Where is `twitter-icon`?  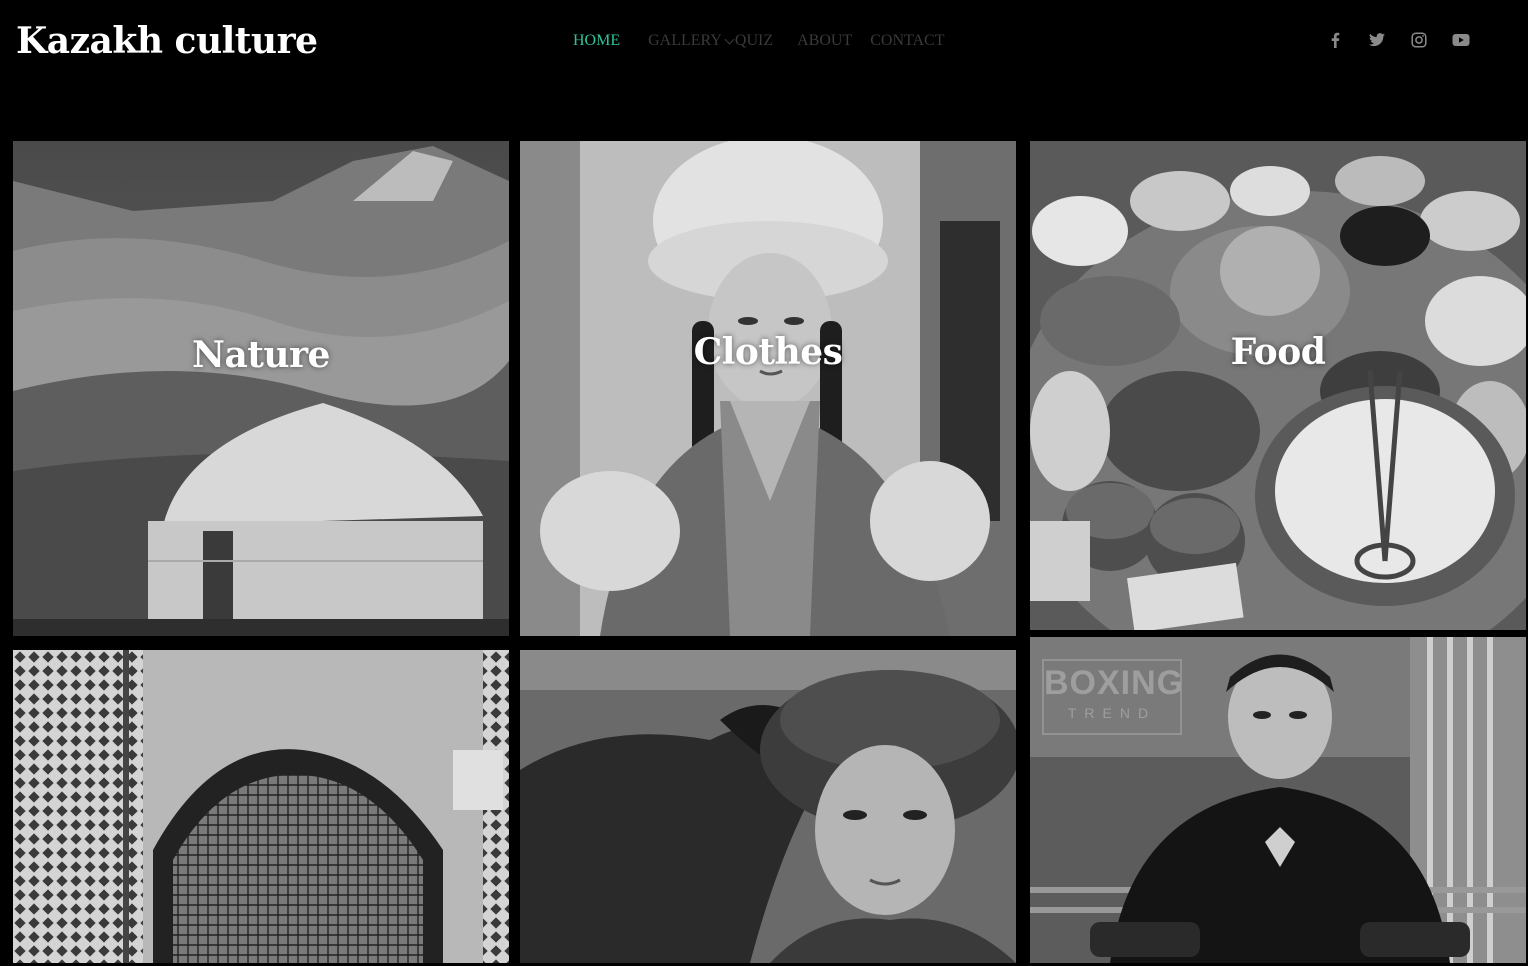 twitter-icon is located at coordinates (1377, 40).